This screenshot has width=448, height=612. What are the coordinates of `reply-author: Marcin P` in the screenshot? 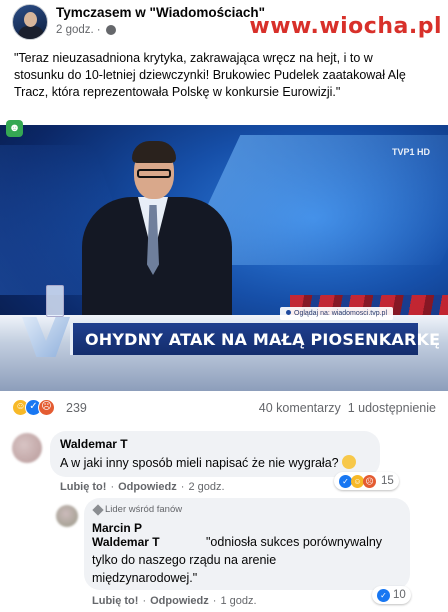 It's located at (117, 528).